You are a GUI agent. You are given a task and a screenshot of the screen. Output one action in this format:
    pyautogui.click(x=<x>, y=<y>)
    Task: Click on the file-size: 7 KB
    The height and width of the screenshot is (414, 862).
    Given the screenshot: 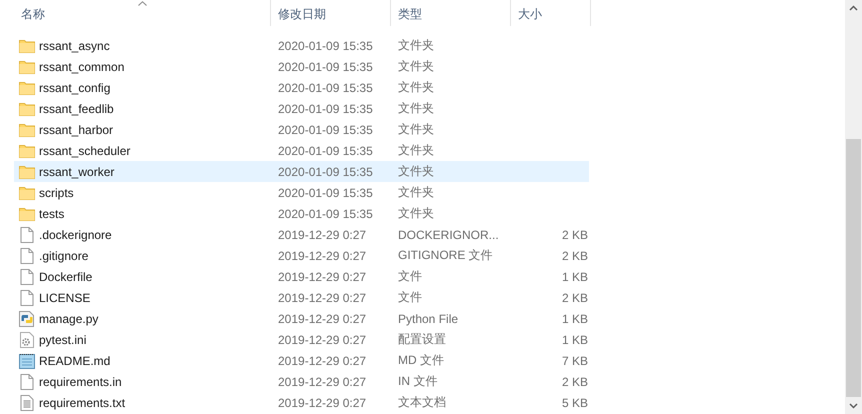 What is the action you would take?
    pyautogui.click(x=575, y=361)
    